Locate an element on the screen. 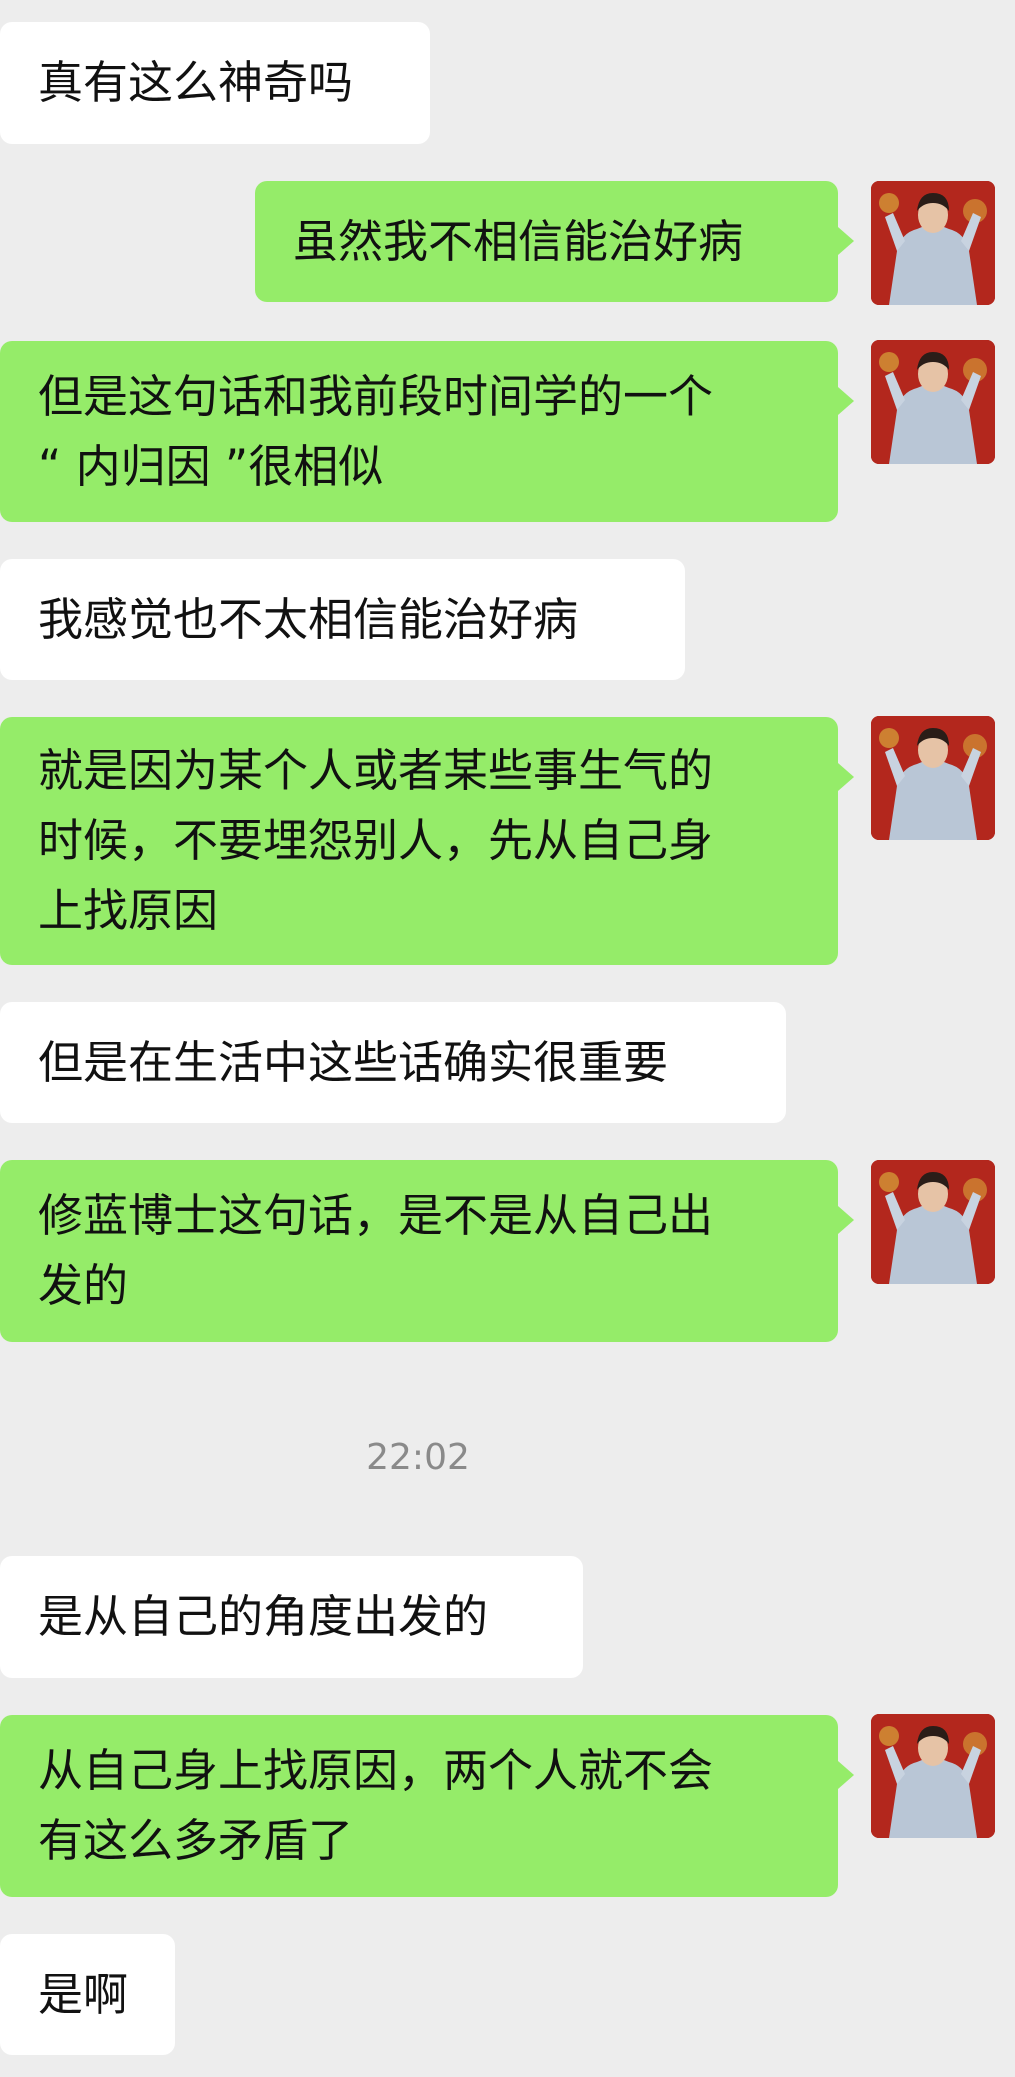  message-text: 时候，不要埋怨别人，先从自己身 is located at coordinates (376, 840).